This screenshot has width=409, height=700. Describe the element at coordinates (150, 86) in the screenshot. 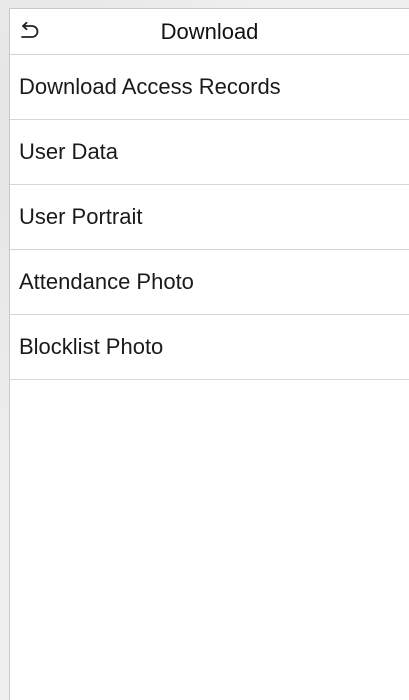

I see `menu-item-label: Download Access Records` at that location.